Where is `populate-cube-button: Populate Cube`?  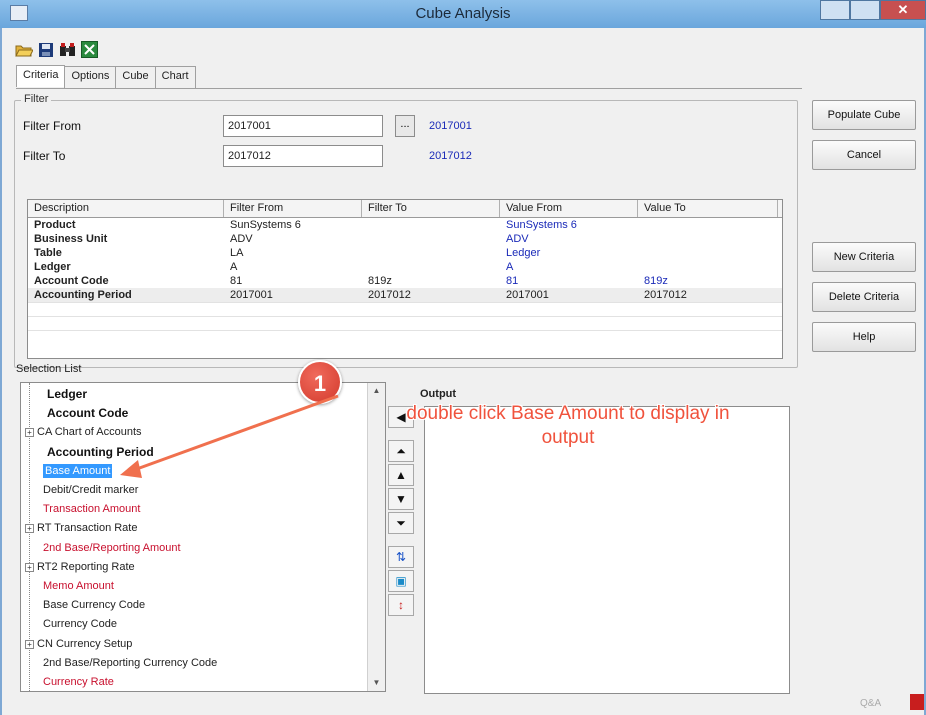 populate-cube-button: Populate Cube is located at coordinates (864, 115).